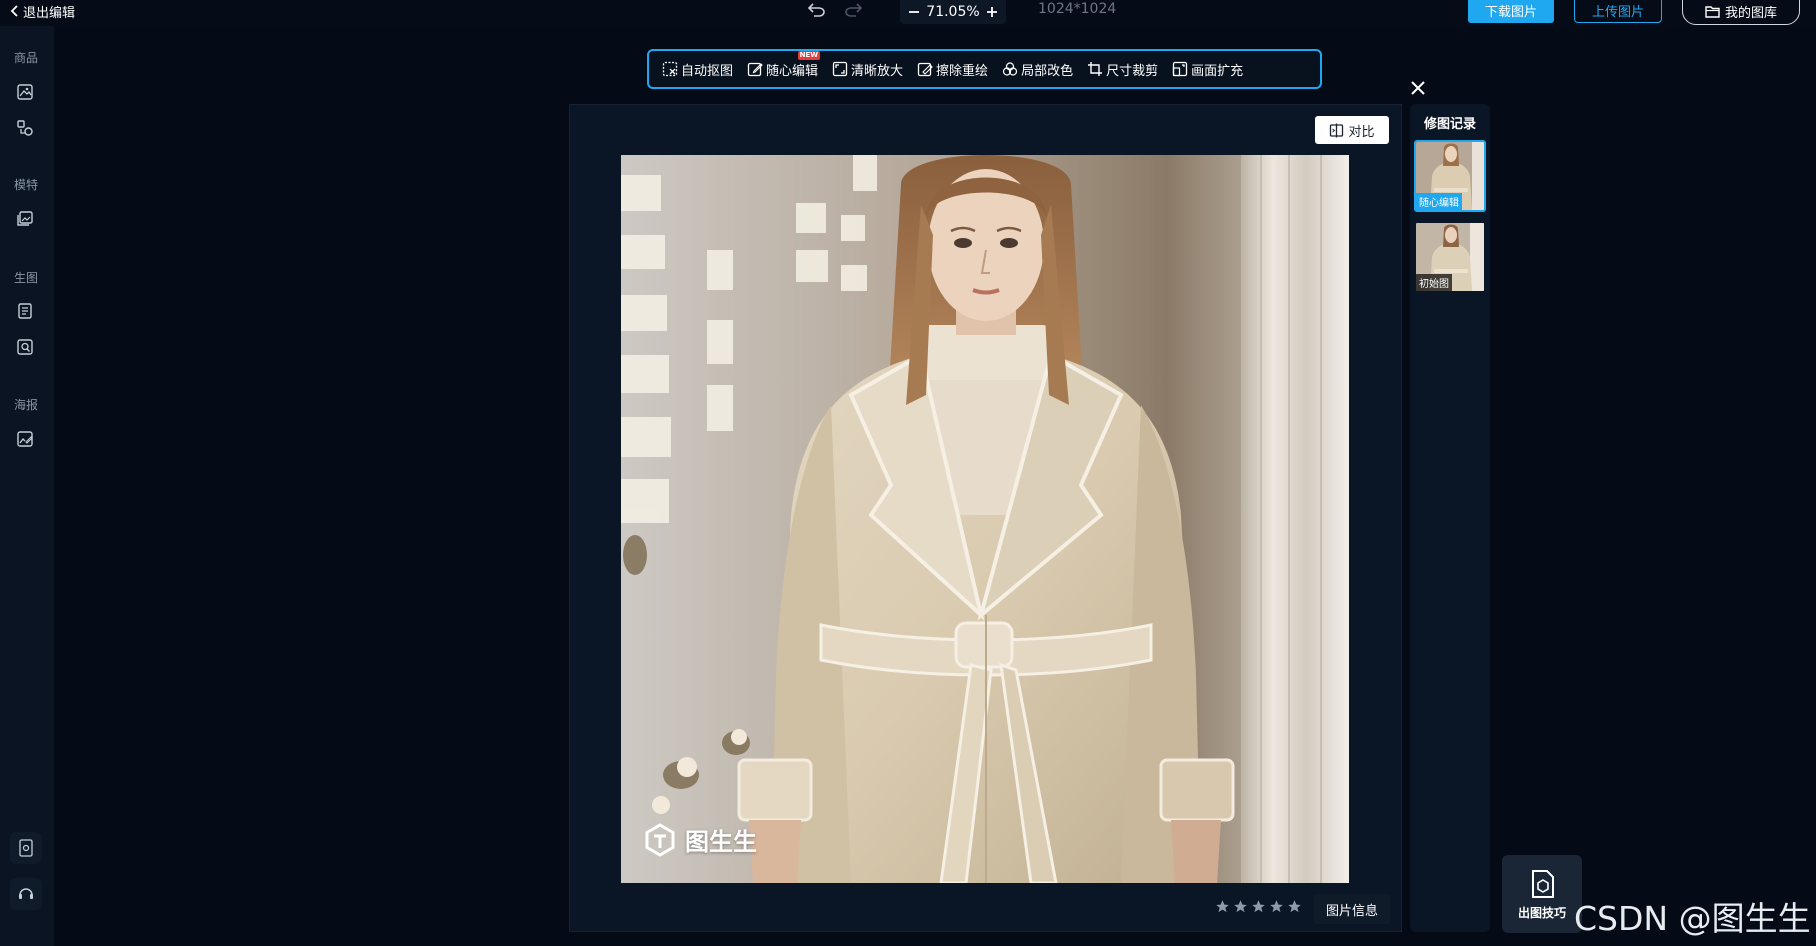 The image size is (1816, 946). I want to click on tool-expand-label: 画面扩充, so click(1217, 71).